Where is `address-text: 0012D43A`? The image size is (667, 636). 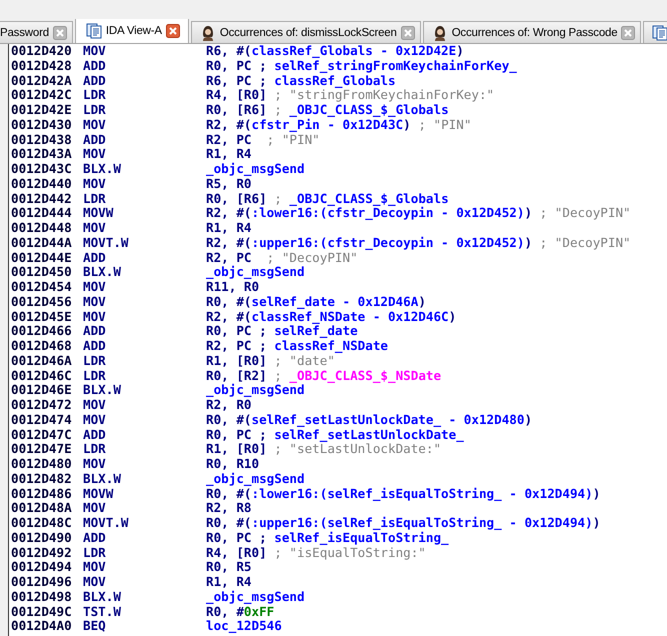
address-text: 0012D43A is located at coordinates (42, 154).